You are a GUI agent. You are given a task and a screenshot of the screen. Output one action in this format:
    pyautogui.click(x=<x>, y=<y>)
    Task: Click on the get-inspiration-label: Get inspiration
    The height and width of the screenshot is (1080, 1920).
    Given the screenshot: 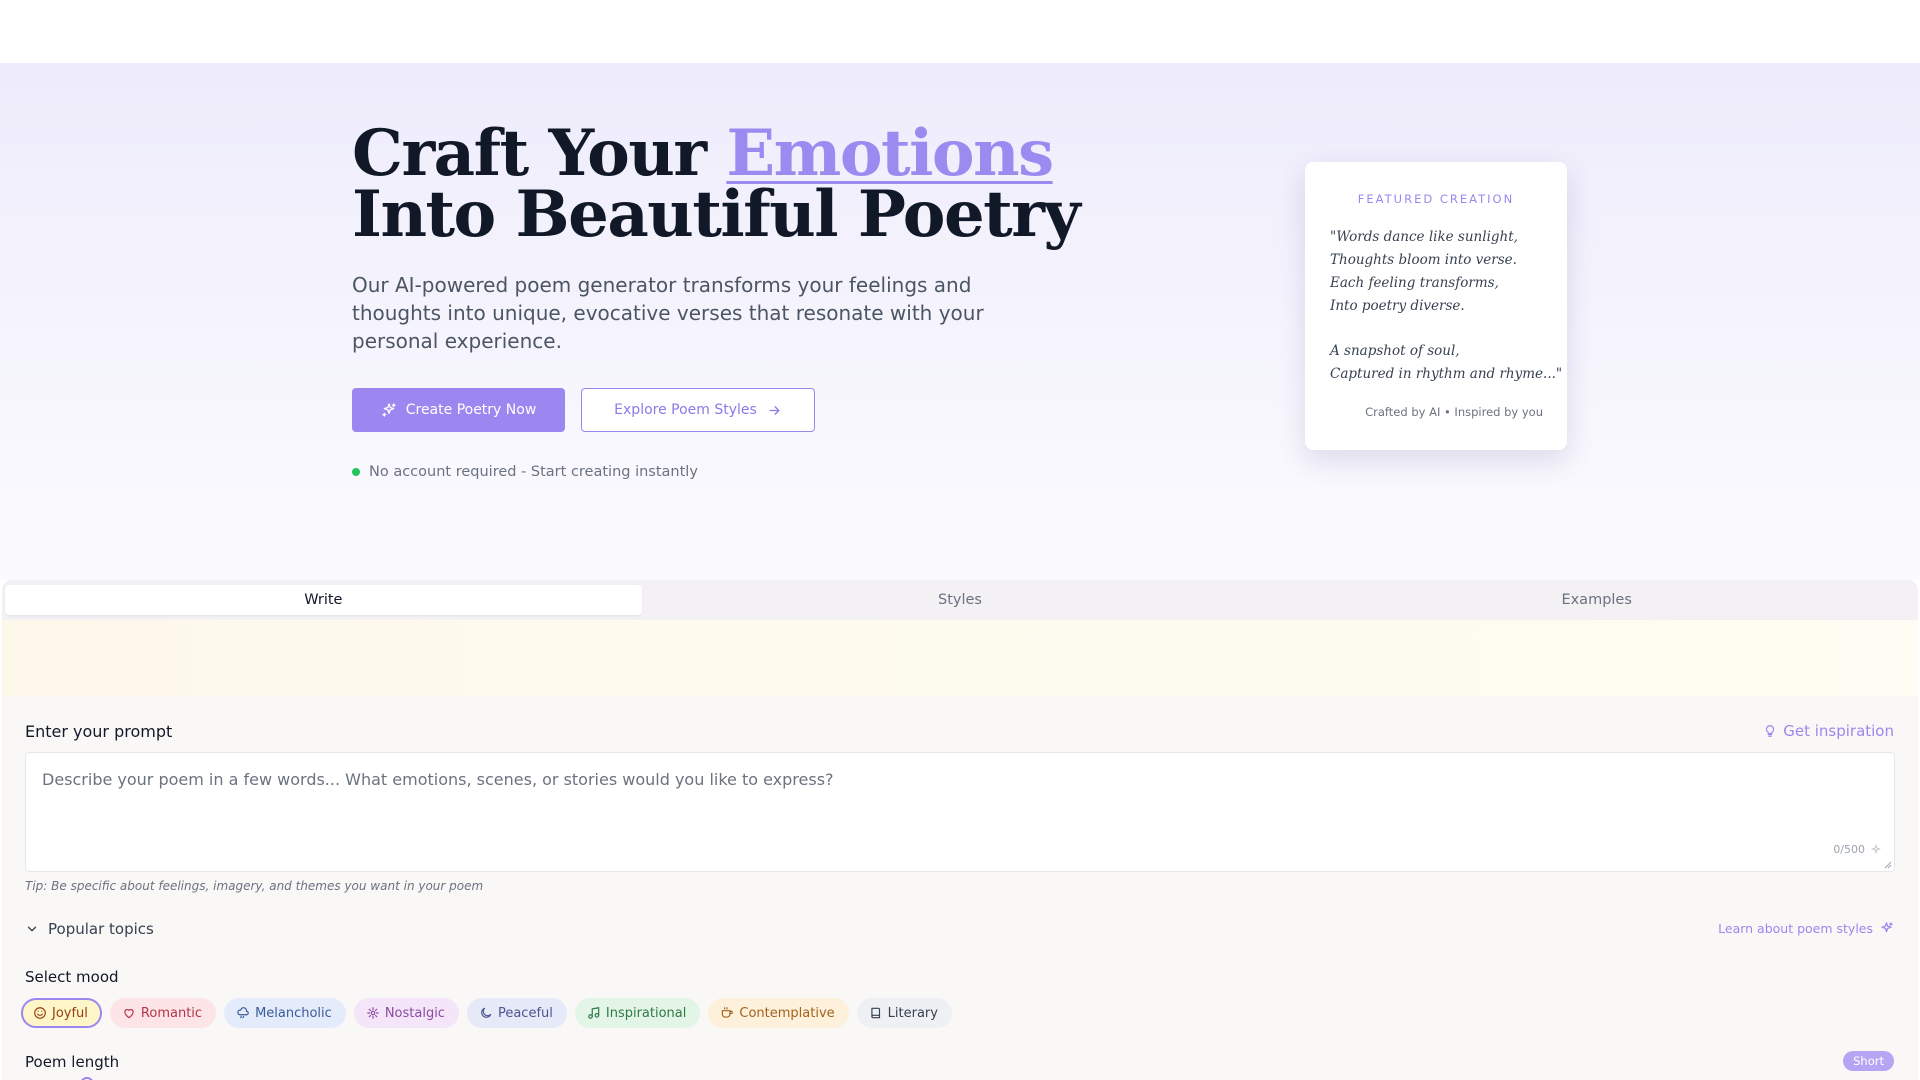 What is the action you would take?
    pyautogui.click(x=1838, y=731)
    